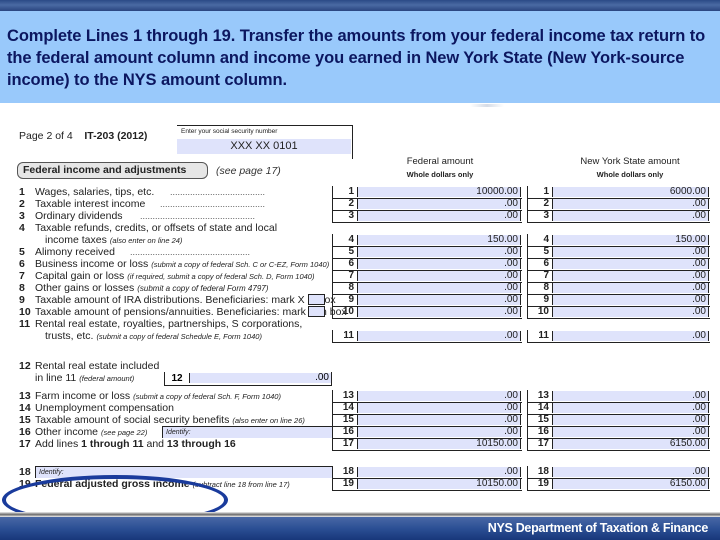 The image size is (720, 540). I want to click on line-5-nys-input: .00, so click(630, 252).